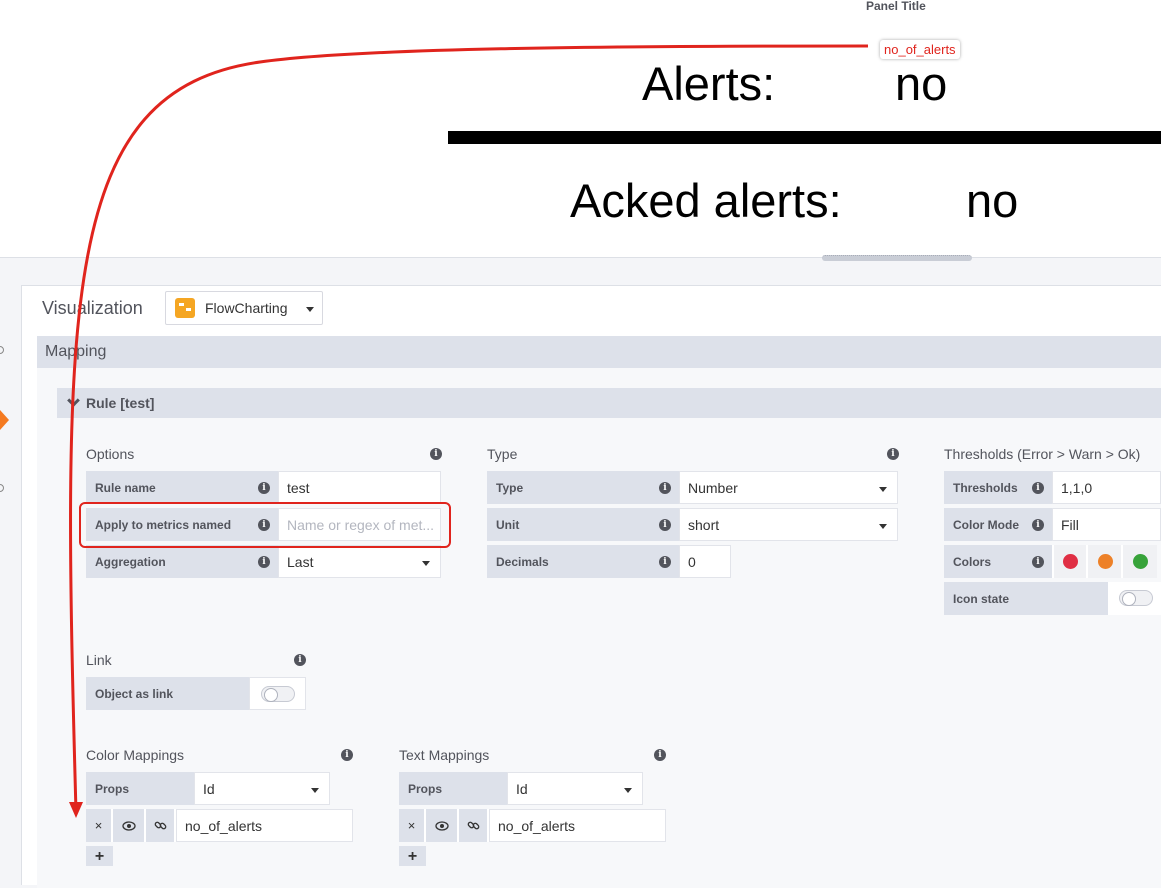 Image resolution: width=1161 pixels, height=888 pixels. I want to click on alerts-value: no, so click(921, 83).